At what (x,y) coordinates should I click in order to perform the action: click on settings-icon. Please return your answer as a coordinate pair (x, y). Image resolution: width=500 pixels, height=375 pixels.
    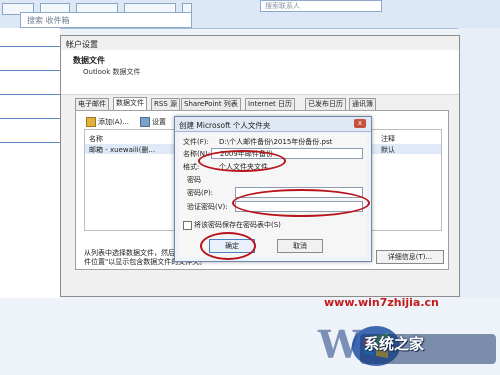
    Looking at the image, I should click on (145, 122).